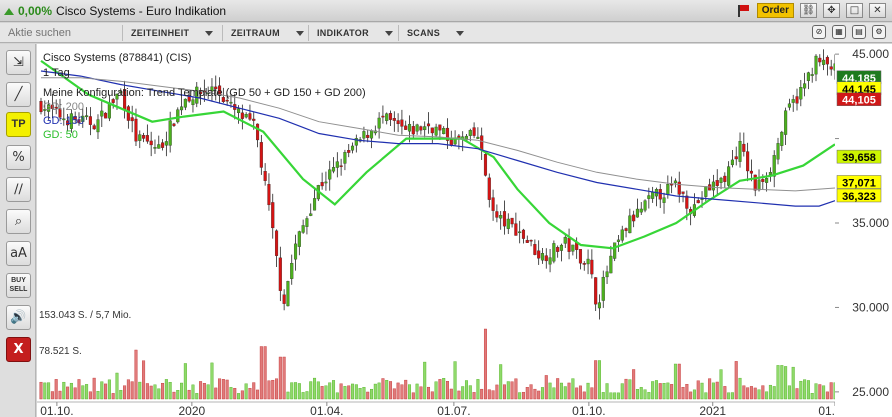 Image resolution: width=892 pixels, height=417 pixels. What do you see at coordinates (18, 253) in the screenshot?
I see `font-size-button: aA` at bounding box center [18, 253].